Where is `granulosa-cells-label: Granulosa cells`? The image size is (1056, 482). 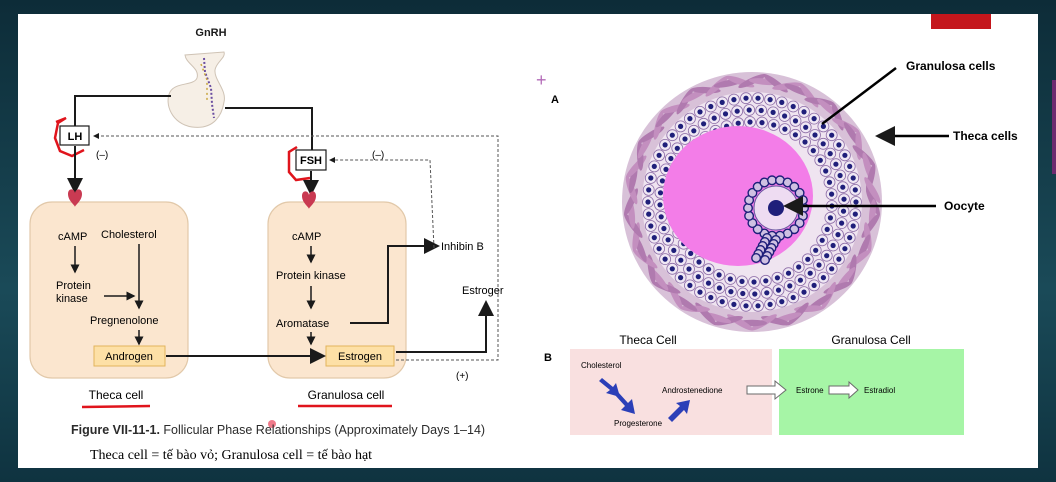
granulosa-cells-label: Granulosa cells is located at coordinates (951, 66).